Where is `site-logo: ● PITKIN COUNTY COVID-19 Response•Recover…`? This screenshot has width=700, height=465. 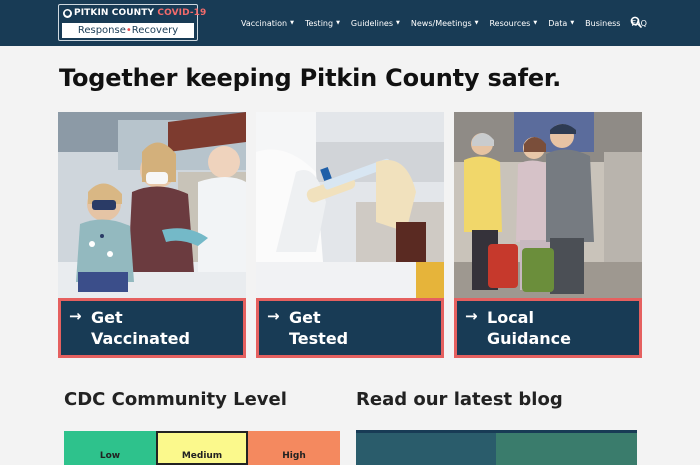
site-logo: ● PITKIN COUNTY COVID-19 Response•Recover… is located at coordinates (132, 22).